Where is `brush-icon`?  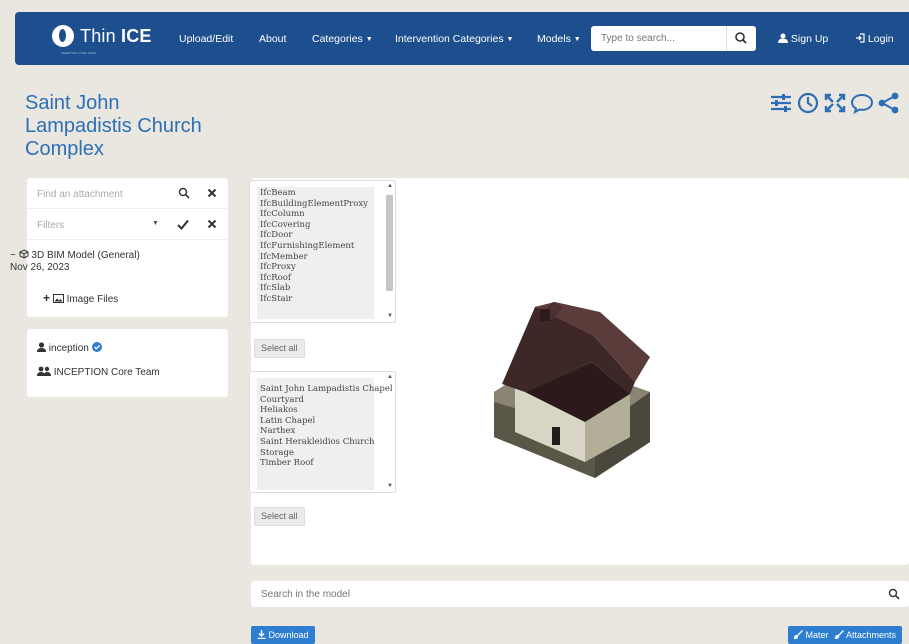 brush-icon is located at coordinates (798, 635).